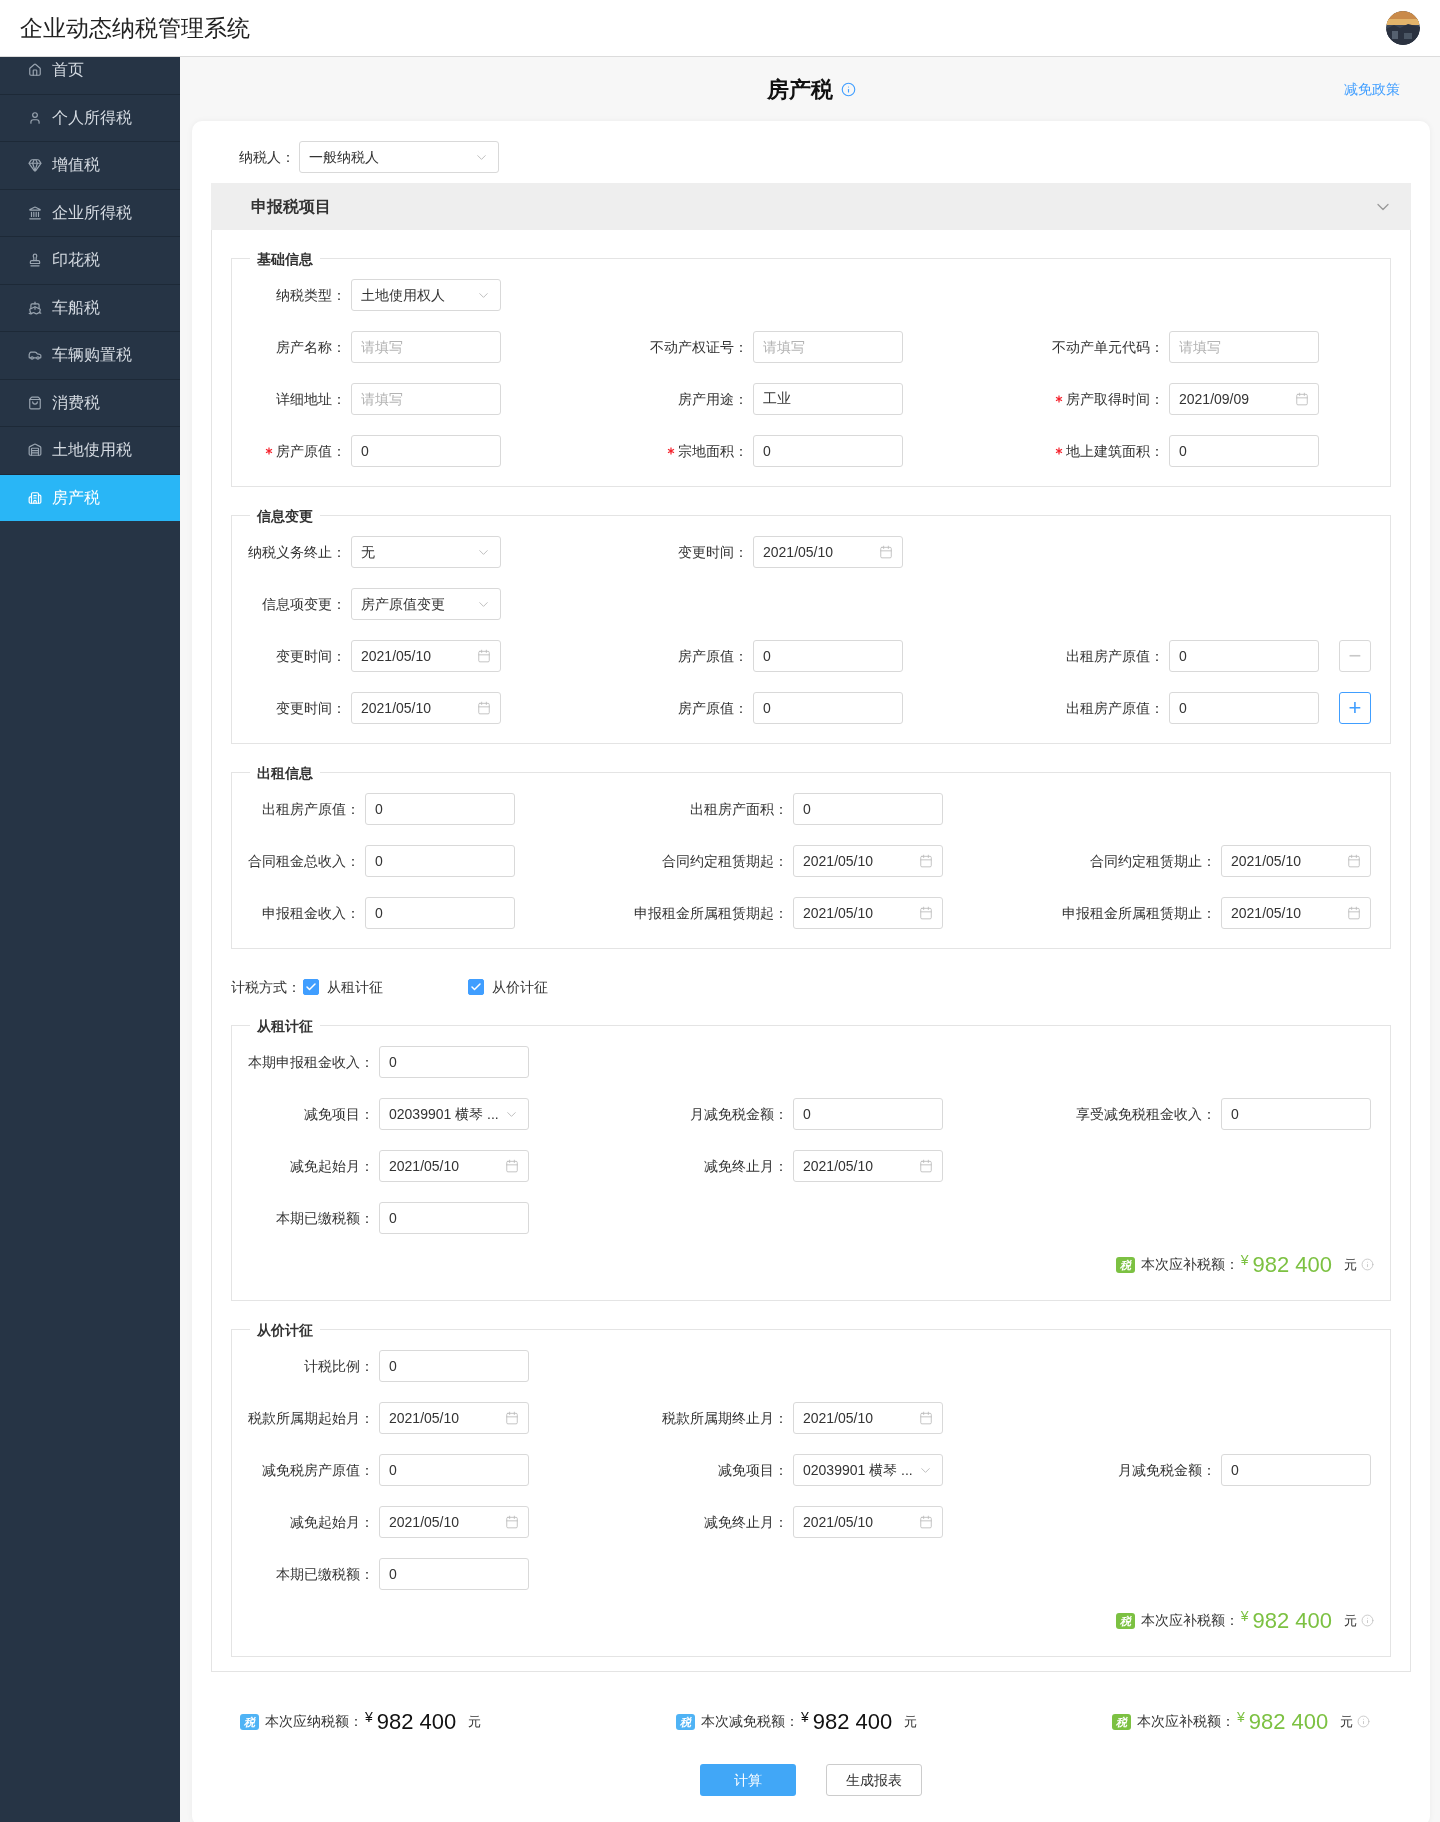 The width and height of the screenshot is (1440, 1822). What do you see at coordinates (828, 399) in the screenshot?
I see `text-field: 工业` at bounding box center [828, 399].